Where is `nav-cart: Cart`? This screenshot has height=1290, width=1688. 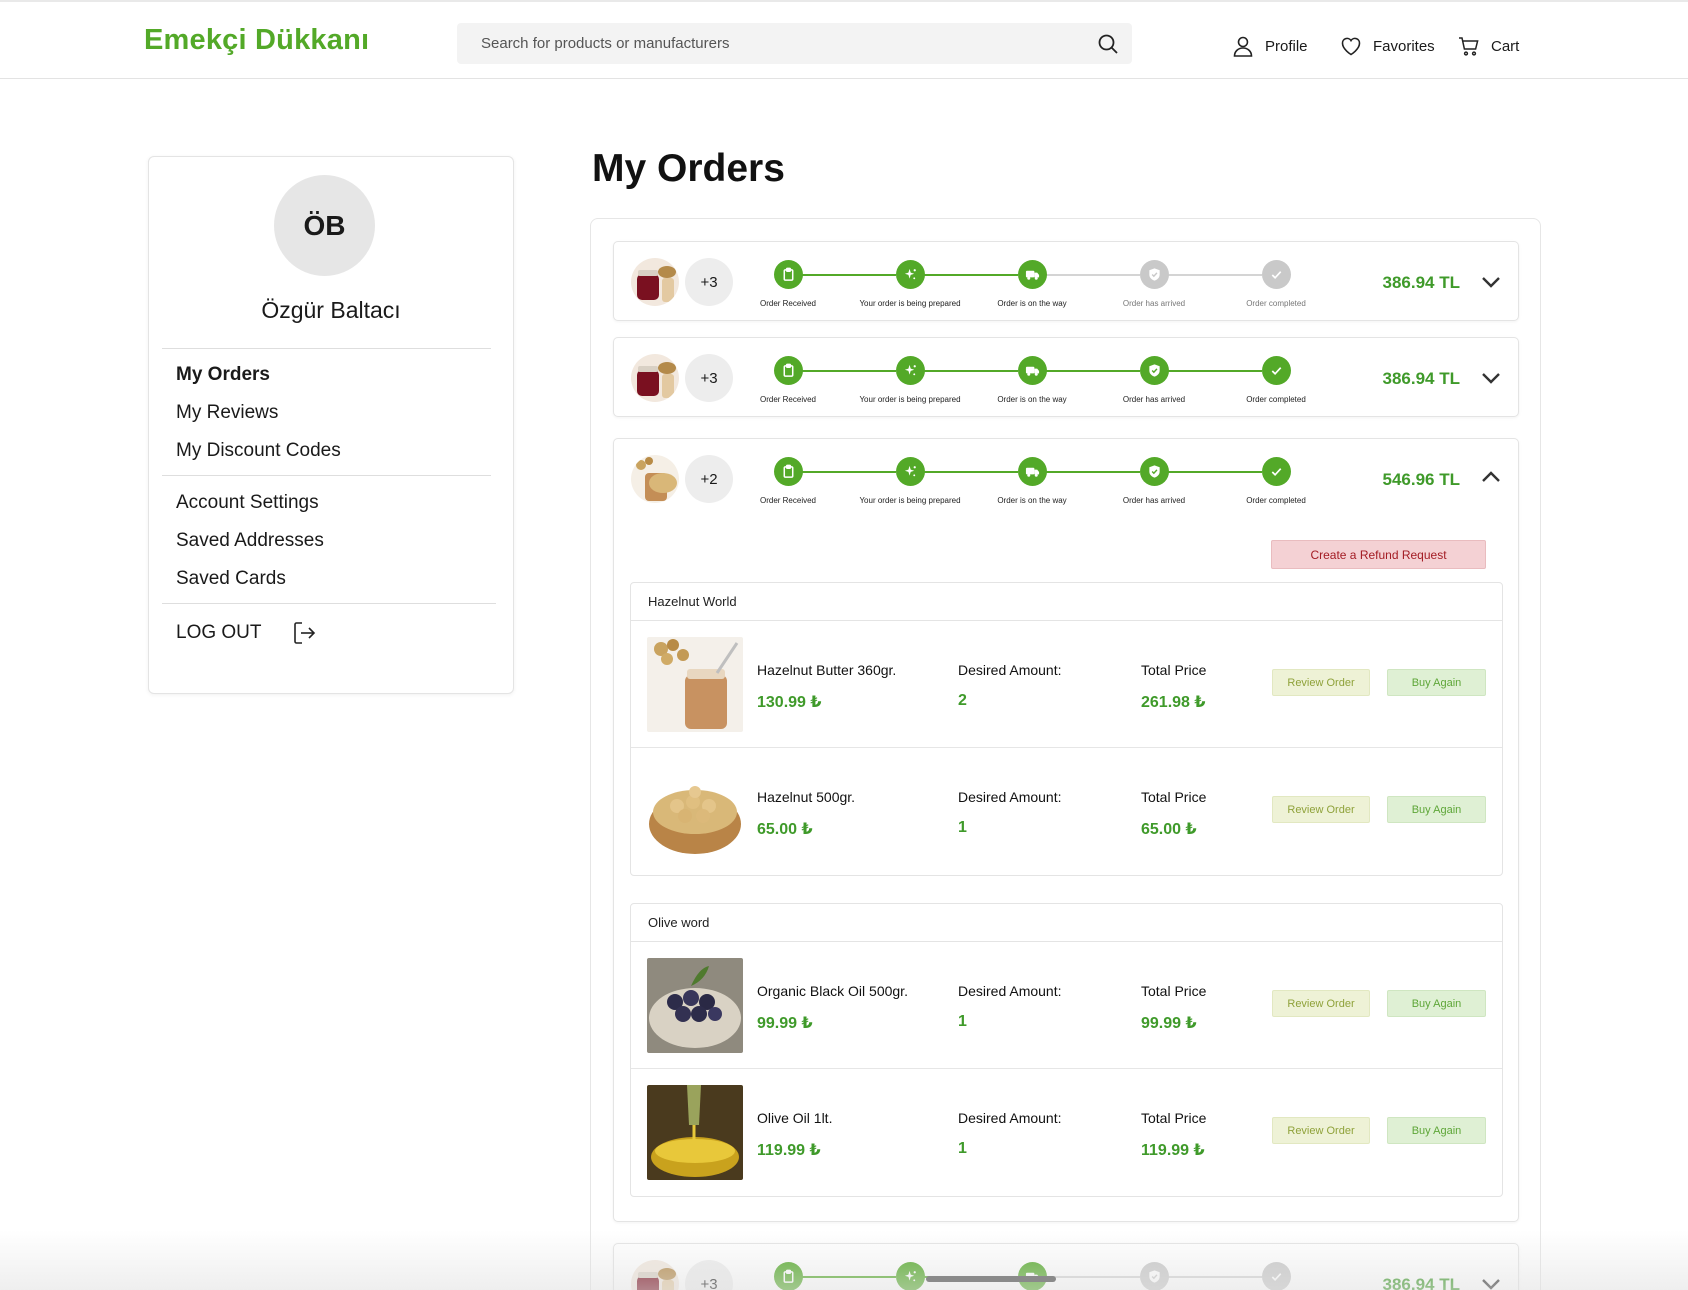 nav-cart: Cart is located at coordinates (1488, 46).